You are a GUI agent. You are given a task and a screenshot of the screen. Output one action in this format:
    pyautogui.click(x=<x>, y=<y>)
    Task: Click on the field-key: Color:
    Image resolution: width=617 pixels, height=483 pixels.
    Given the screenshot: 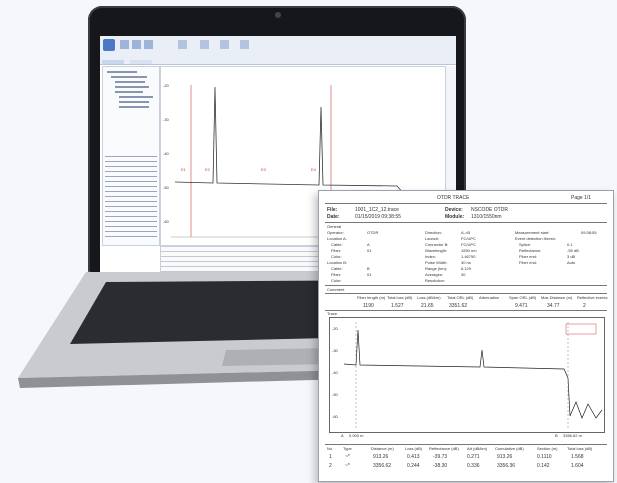 What is the action you would take?
    pyautogui.click(x=336, y=280)
    